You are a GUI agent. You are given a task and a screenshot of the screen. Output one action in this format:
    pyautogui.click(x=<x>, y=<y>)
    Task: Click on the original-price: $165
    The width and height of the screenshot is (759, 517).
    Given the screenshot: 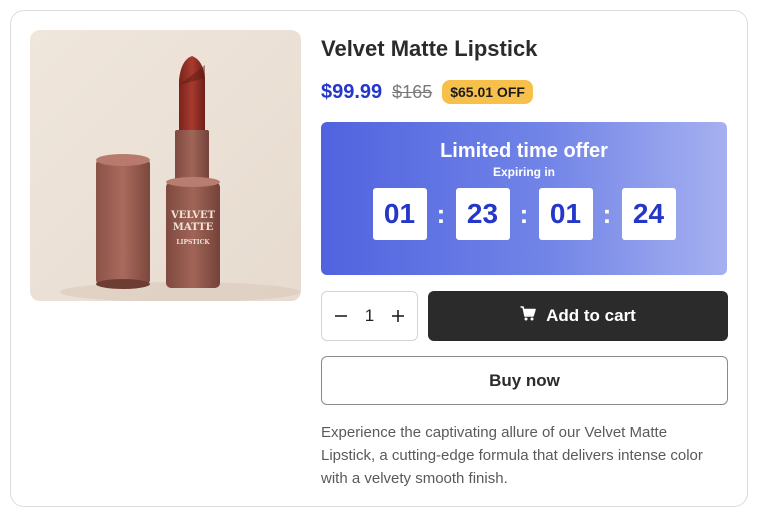 What is the action you would take?
    pyautogui.click(x=412, y=91)
    